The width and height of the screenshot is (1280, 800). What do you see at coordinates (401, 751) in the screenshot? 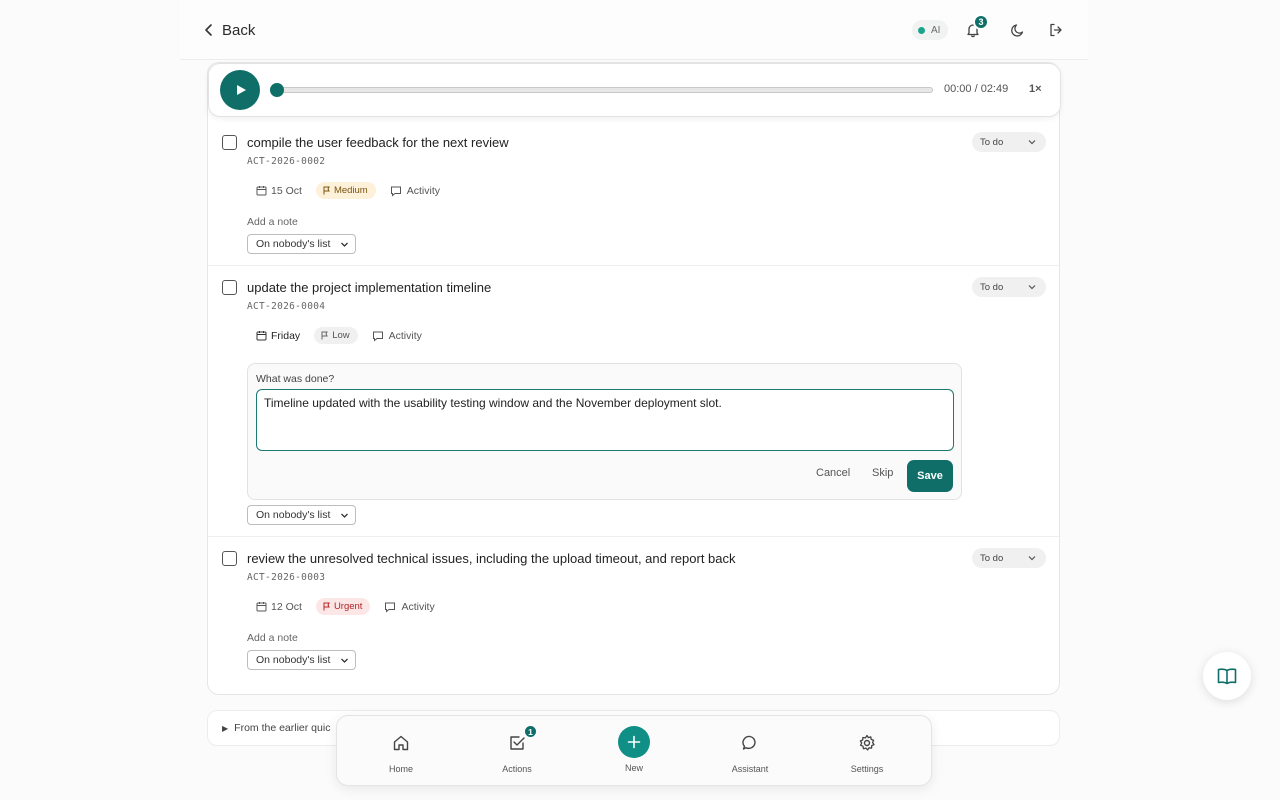
I see `nav-home: Home` at bounding box center [401, 751].